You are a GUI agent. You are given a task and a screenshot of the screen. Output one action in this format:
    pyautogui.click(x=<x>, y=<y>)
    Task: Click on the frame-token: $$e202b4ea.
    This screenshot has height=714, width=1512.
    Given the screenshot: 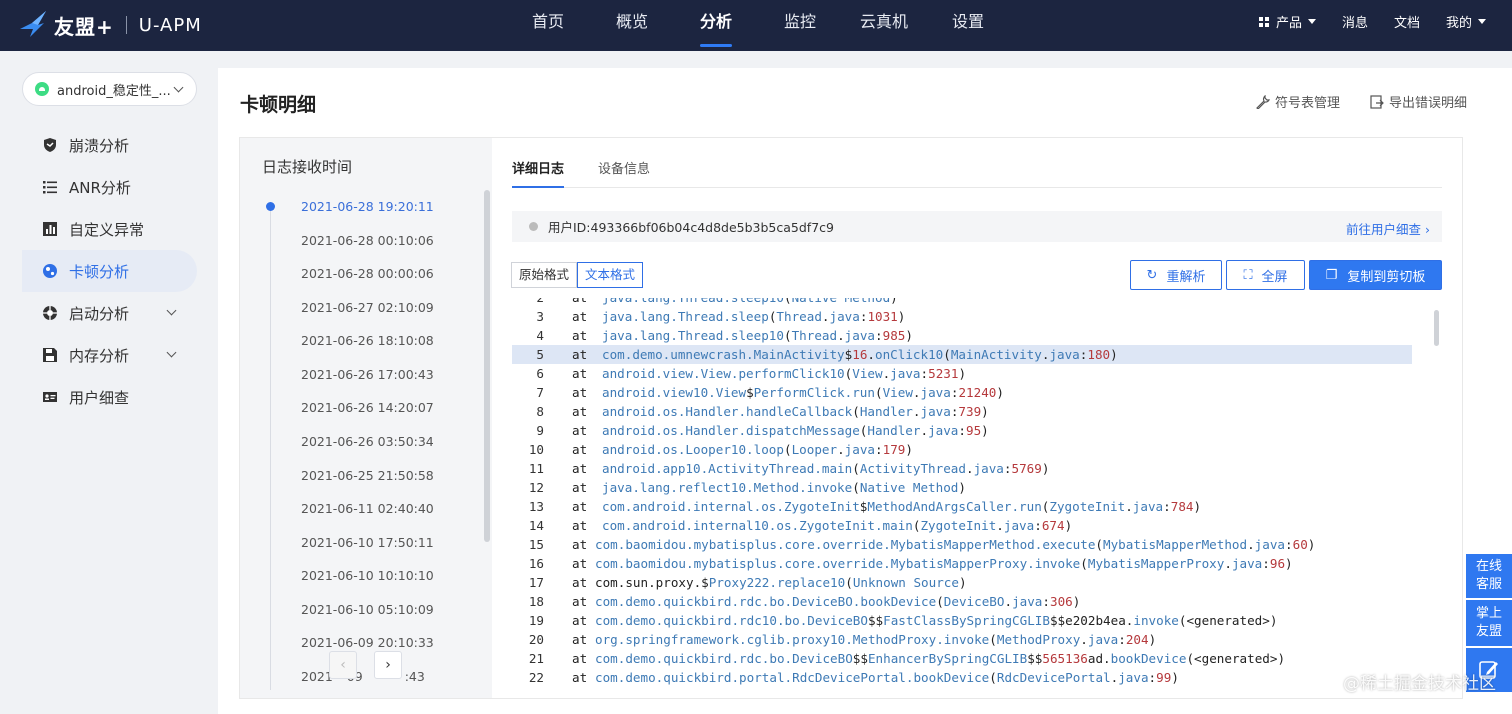 What is the action you would take?
    pyautogui.click(x=1091, y=620)
    